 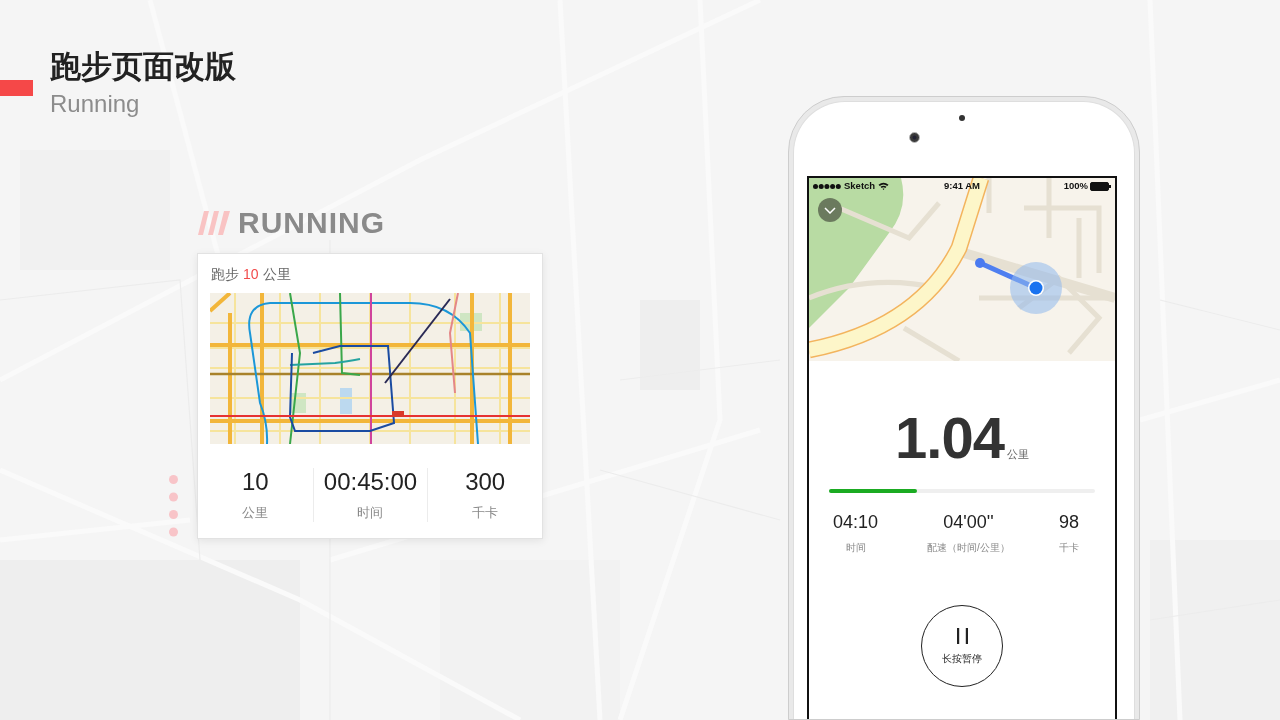 I want to click on section-heading: RUNNING, so click(x=311, y=223).